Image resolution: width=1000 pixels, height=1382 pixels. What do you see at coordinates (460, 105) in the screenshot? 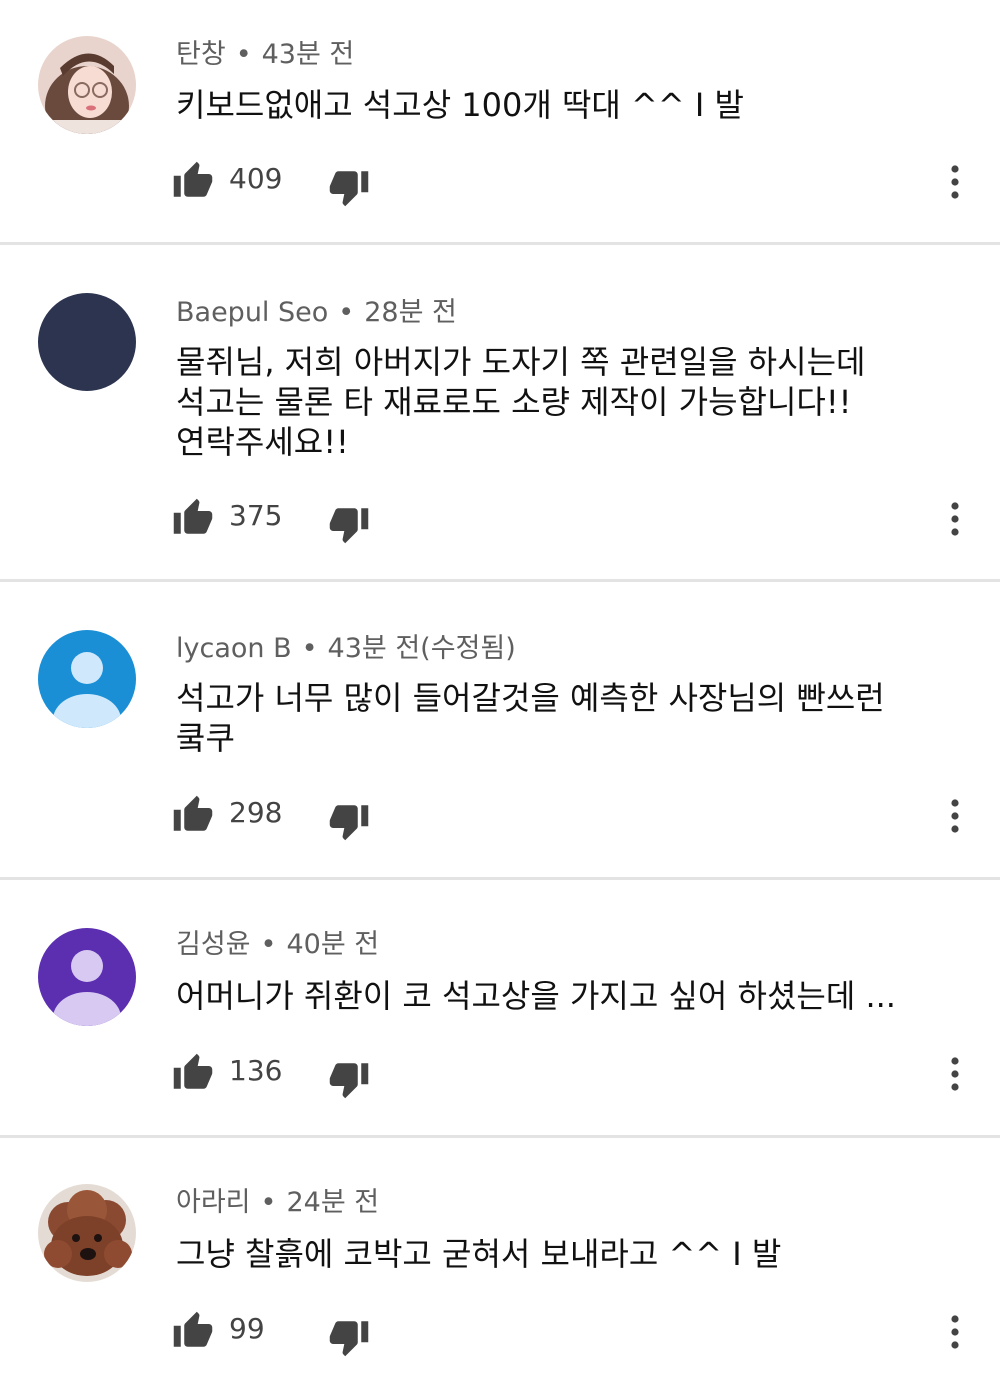
I see `comment-text: 키보드없애고 석고상 100개 딱대 ^^ I 발` at bounding box center [460, 105].